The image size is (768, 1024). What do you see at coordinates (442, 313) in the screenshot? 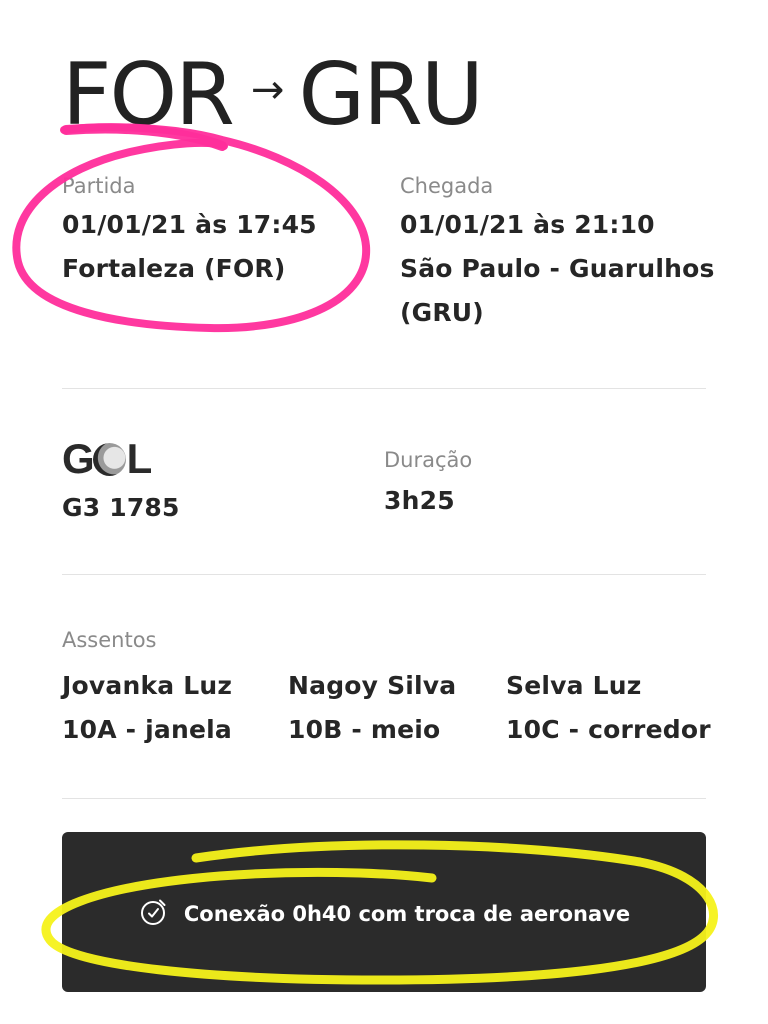
I see `arrival-place-code: (GRU)` at bounding box center [442, 313].